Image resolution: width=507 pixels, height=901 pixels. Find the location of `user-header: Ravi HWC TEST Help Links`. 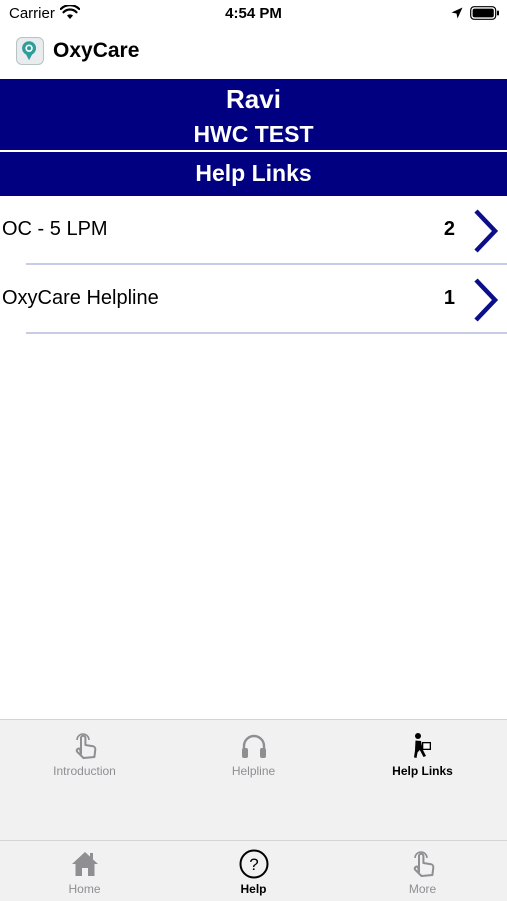

user-header: Ravi HWC TEST Help Links is located at coordinates (253, 137).